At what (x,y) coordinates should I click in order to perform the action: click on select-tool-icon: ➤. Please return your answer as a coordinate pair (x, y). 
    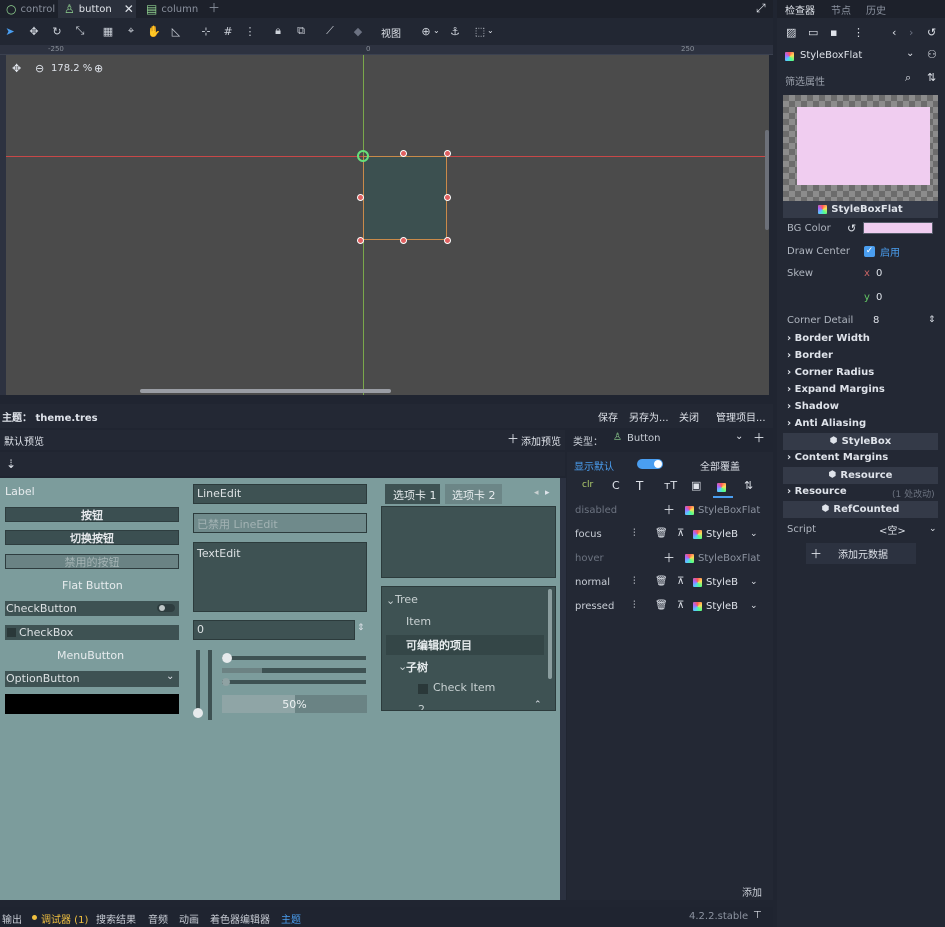
    Looking at the image, I should click on (10, 31).